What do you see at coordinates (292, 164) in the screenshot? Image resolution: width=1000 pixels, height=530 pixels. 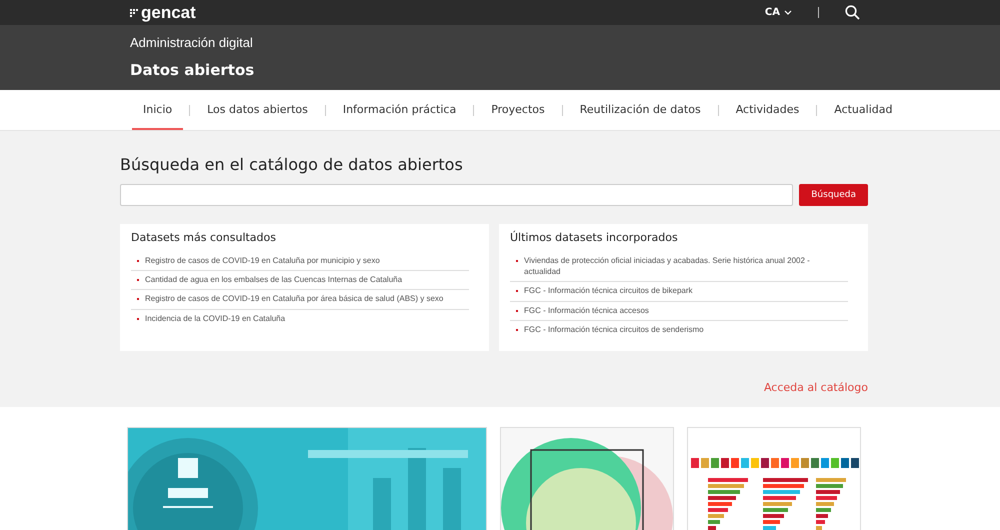 I see `search-heading: Búsqueda en el catálogo de datos abiertos` at bounding box center [292, 164].